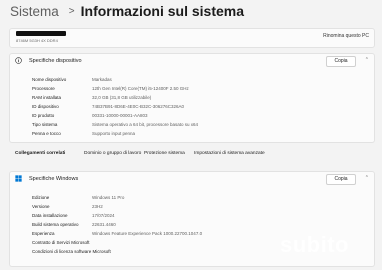 The image size is (382, 270). Describe the element at coordinates (138, 106) in the screenshot. I see `spec-value: 74B37B91-8D6E-4E0C-B32C-306276C326A0` at that location.